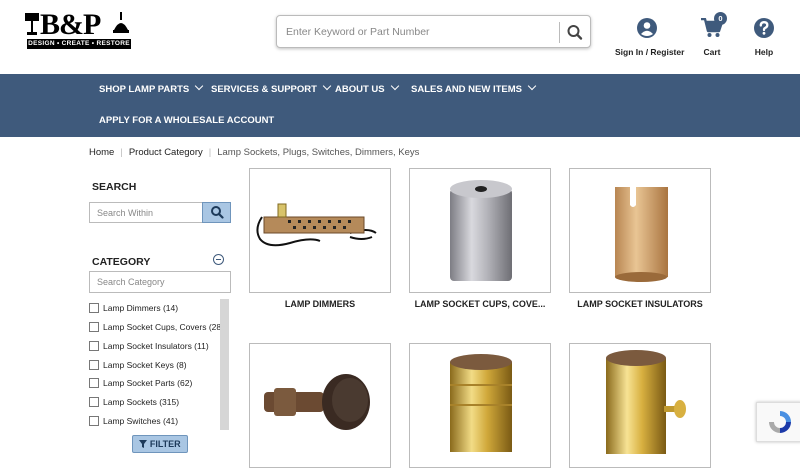  I want to click on nav-sales-new-items: SALES AND NEW ITEMS, so click(474, 88).